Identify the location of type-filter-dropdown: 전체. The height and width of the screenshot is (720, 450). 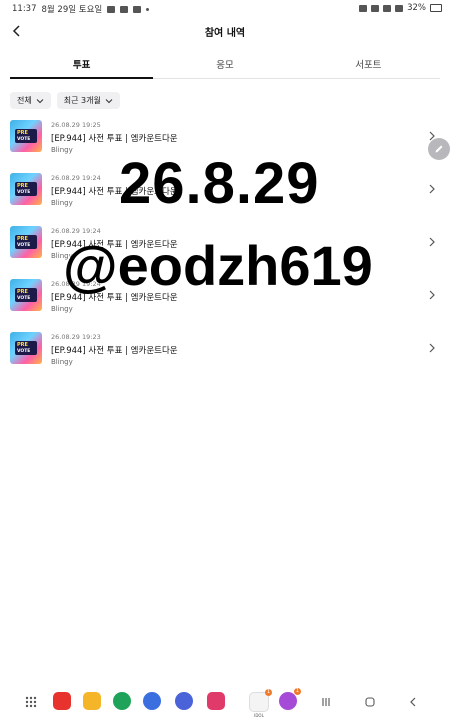
(30, 100).